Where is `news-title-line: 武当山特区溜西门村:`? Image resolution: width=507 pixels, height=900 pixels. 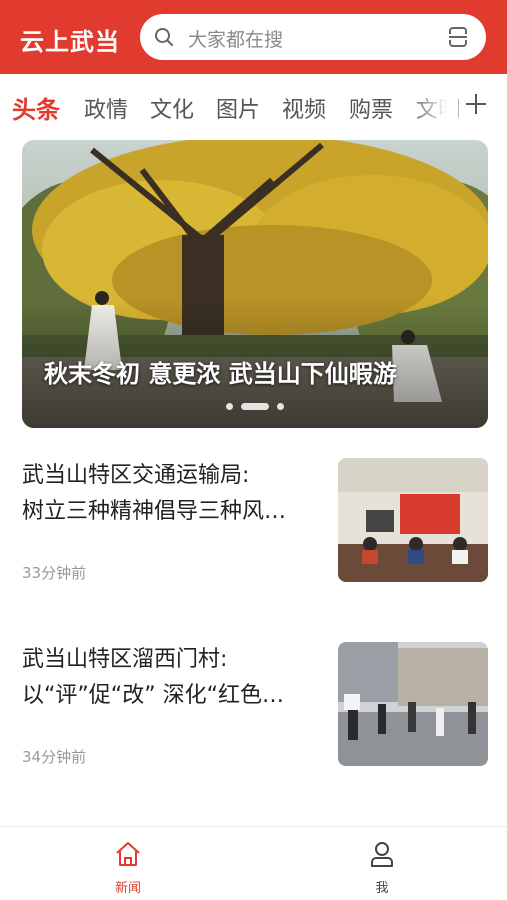 news-title-line: 武当山特区溜西门村: is located at coordinates (125, 659).